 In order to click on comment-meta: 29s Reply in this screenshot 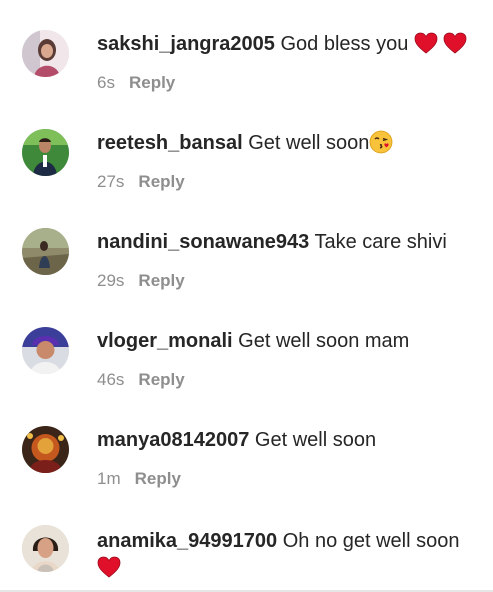, I will do `click(141, 281)`.